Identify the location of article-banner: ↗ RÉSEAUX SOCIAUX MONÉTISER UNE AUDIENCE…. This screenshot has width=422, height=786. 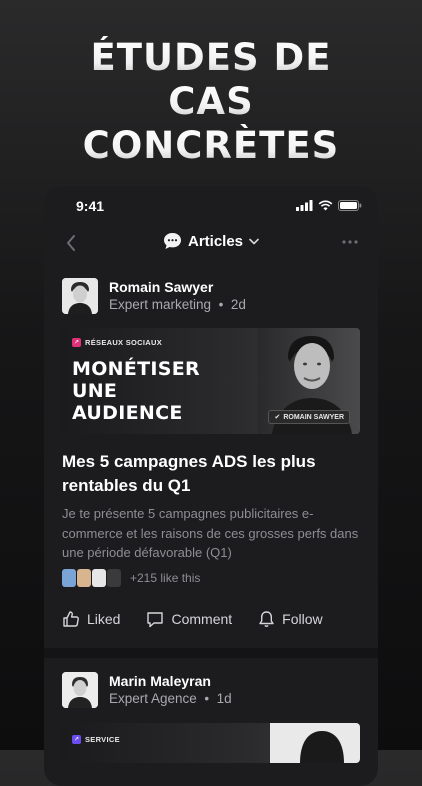
(211, 381).